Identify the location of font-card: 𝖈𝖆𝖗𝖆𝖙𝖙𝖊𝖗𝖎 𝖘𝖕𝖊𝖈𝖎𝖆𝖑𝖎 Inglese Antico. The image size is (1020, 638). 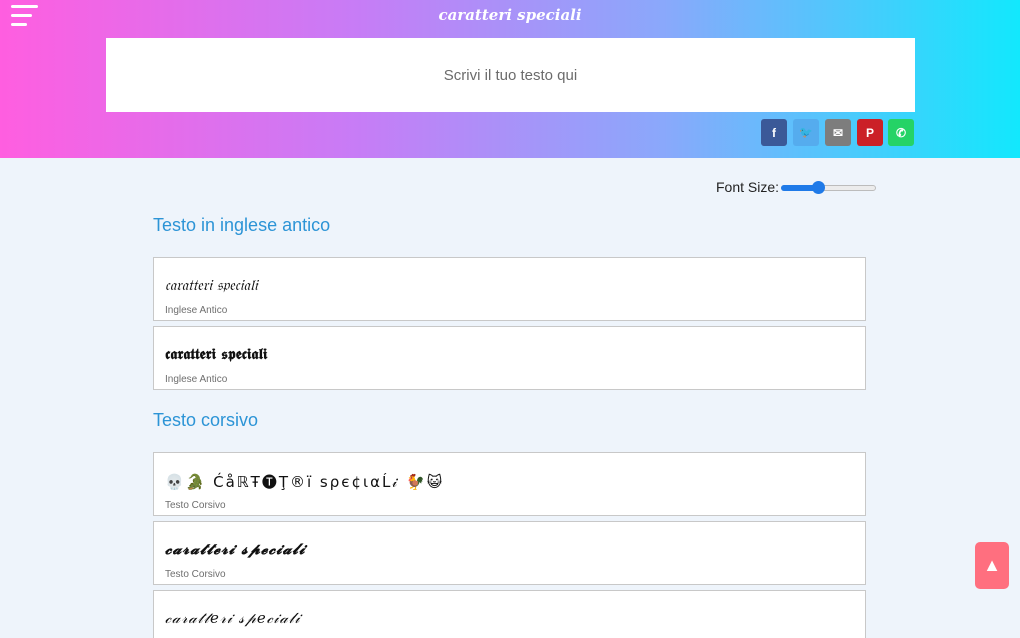
(509, 358).